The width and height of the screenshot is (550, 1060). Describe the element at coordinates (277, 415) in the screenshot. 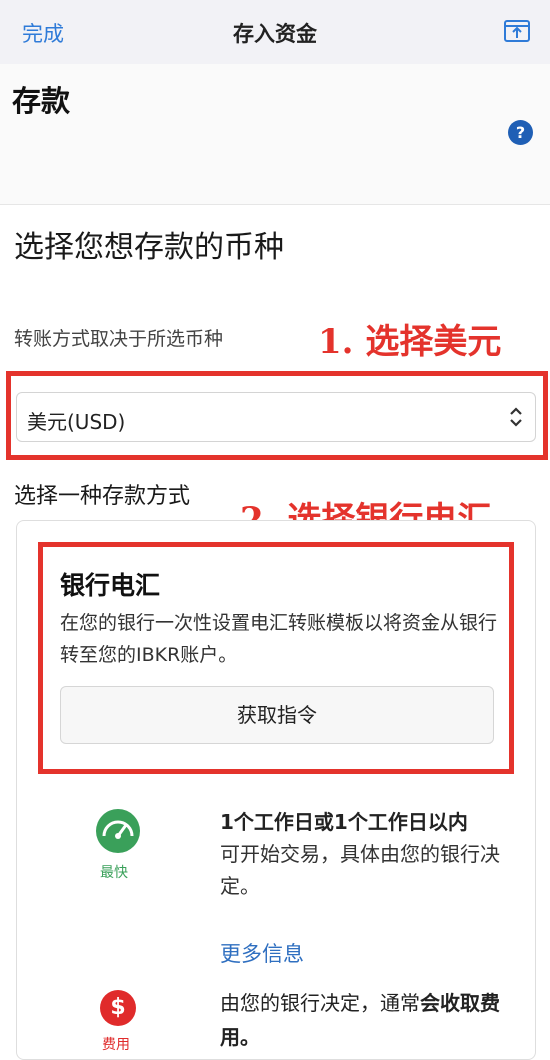

I see `annotation-highlight-currency` at that location.